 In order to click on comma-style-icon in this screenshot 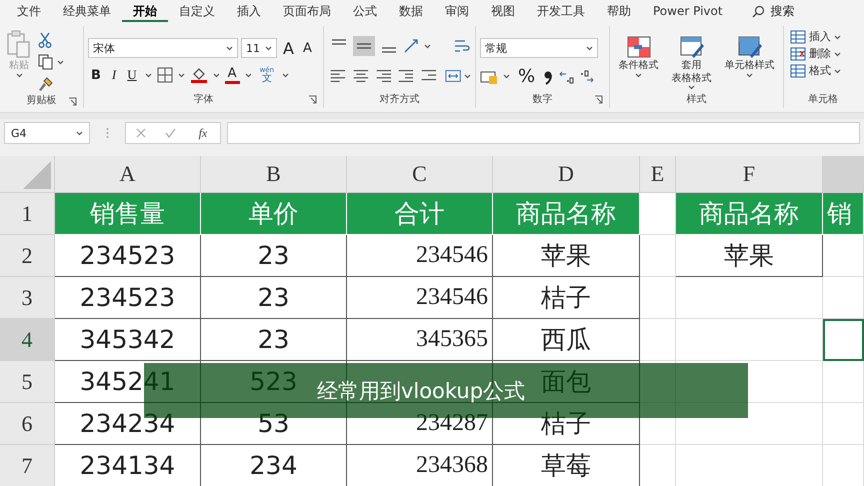, I will do `click(548, 76)`.